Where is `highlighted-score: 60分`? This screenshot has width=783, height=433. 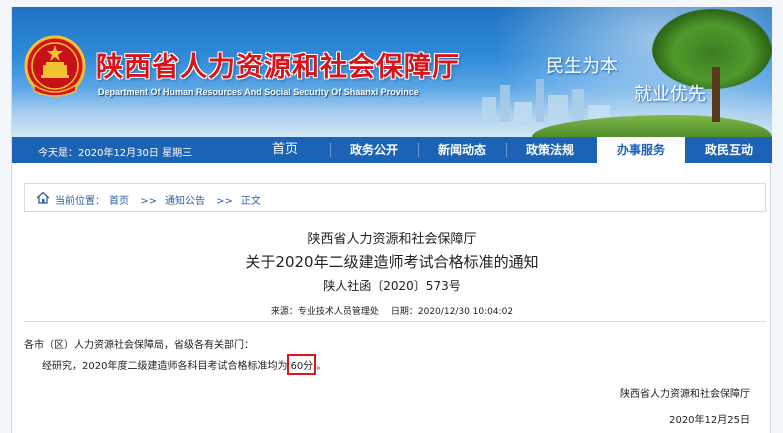 highlighted-score: 60分 is located at coordinates (302, 364).